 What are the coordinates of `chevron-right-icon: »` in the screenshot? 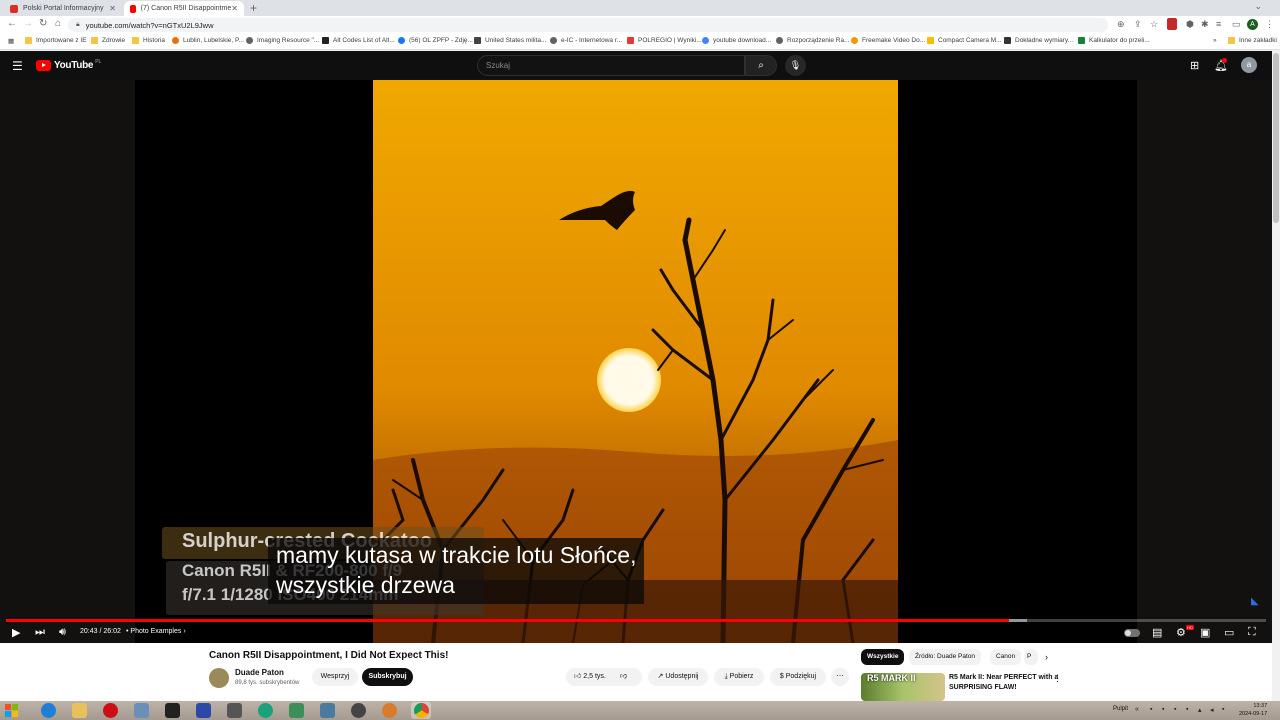 It's located at (1215, 40).